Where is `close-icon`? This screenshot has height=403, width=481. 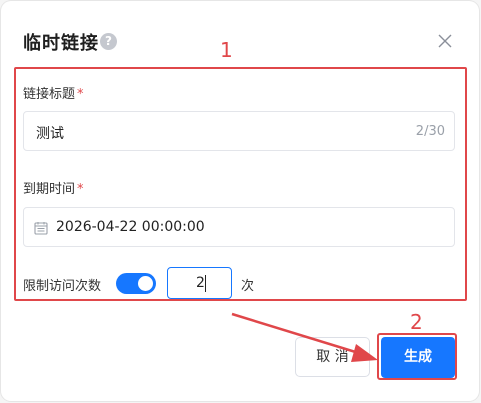 close-icon is located at coordinates (445, 41).